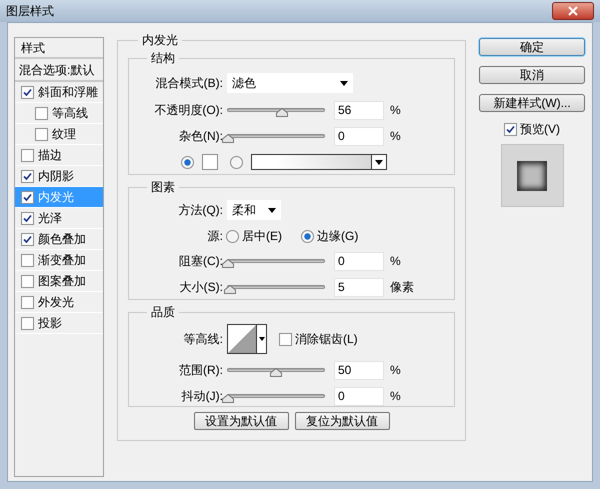  Describe the element at coordinates (532, 47) in the screenshot. I see `dialog-button: 确定` at that location.